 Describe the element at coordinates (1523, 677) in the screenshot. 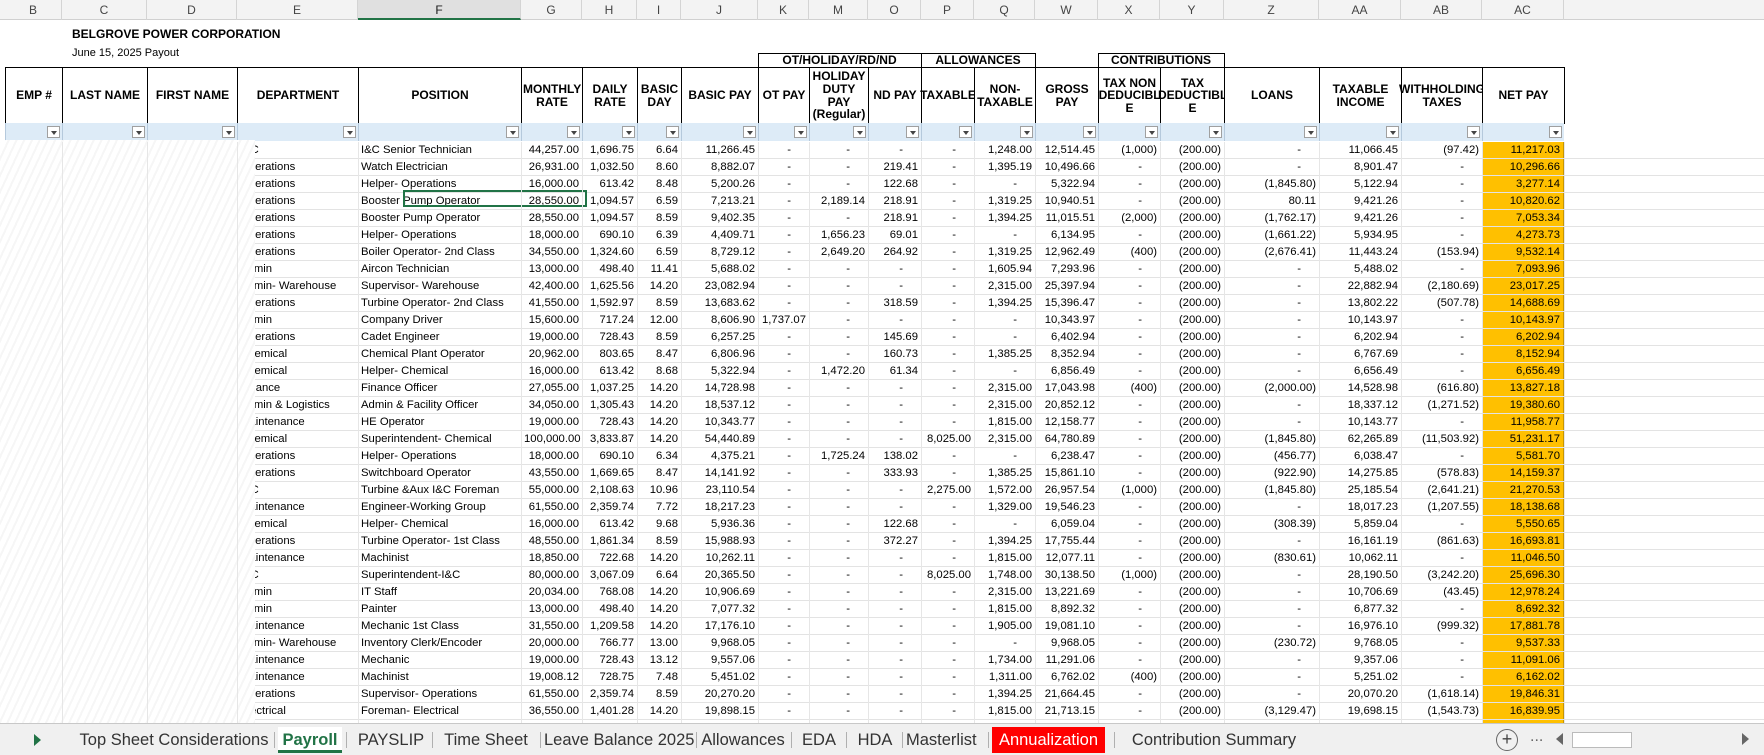

I see `table-cell: 6,162.02` at that location.